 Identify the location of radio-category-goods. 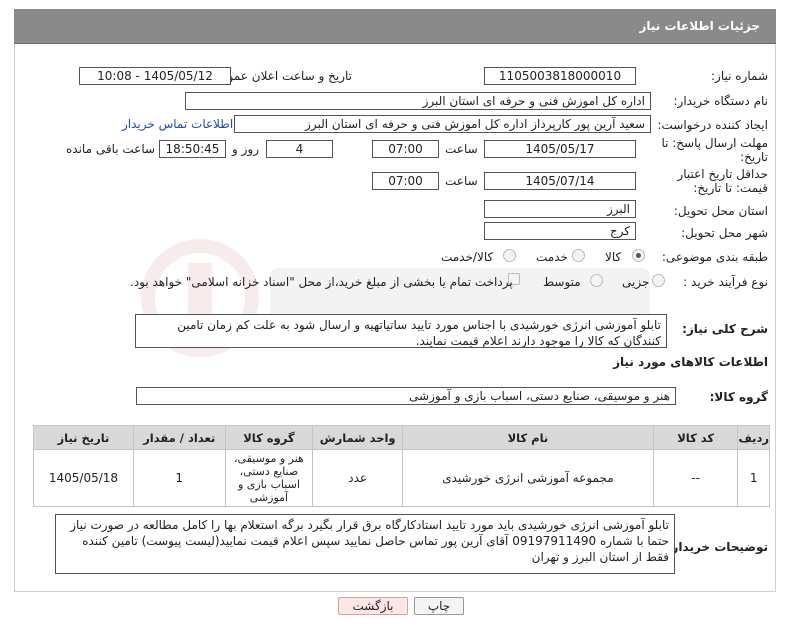
(638, 255).